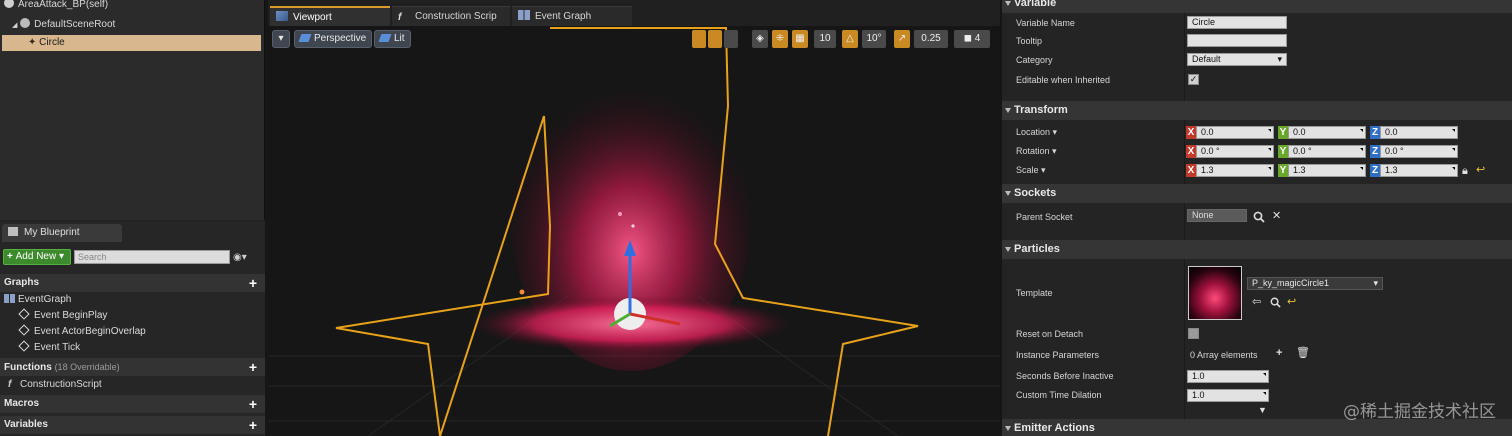 The height and width of the screenshot is (436, 1512). What do you see at coordinates (1275, 302) in the screenshot?
I see `browse-icon` at bounding box center [1275, 302].